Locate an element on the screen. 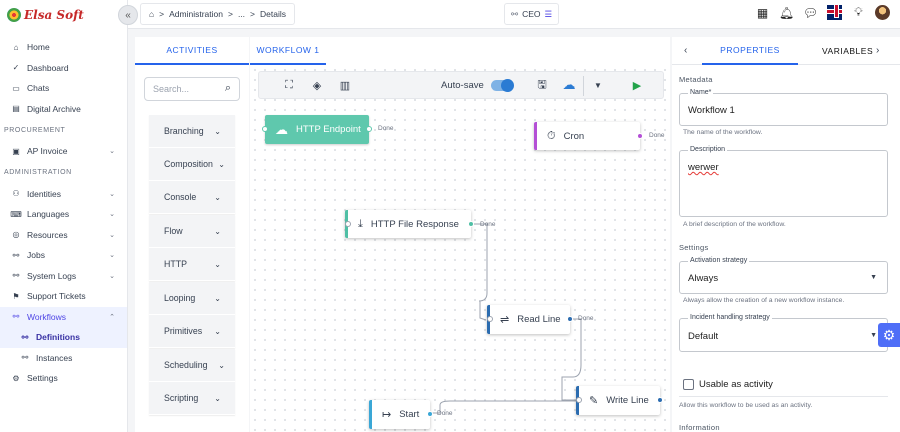 The image size is (900, 432). node-read-line: ⇌ Read Line is located at coordinates (530, 319).